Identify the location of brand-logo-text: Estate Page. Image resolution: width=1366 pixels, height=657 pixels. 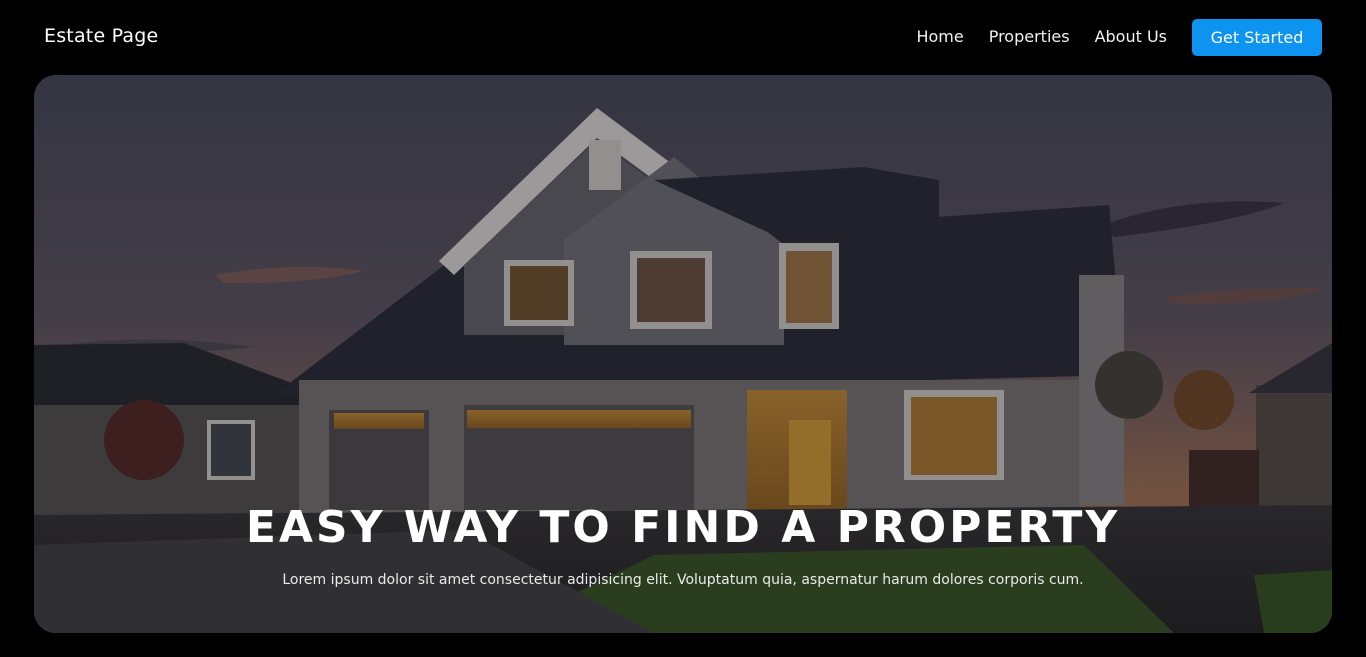
(101, 36).